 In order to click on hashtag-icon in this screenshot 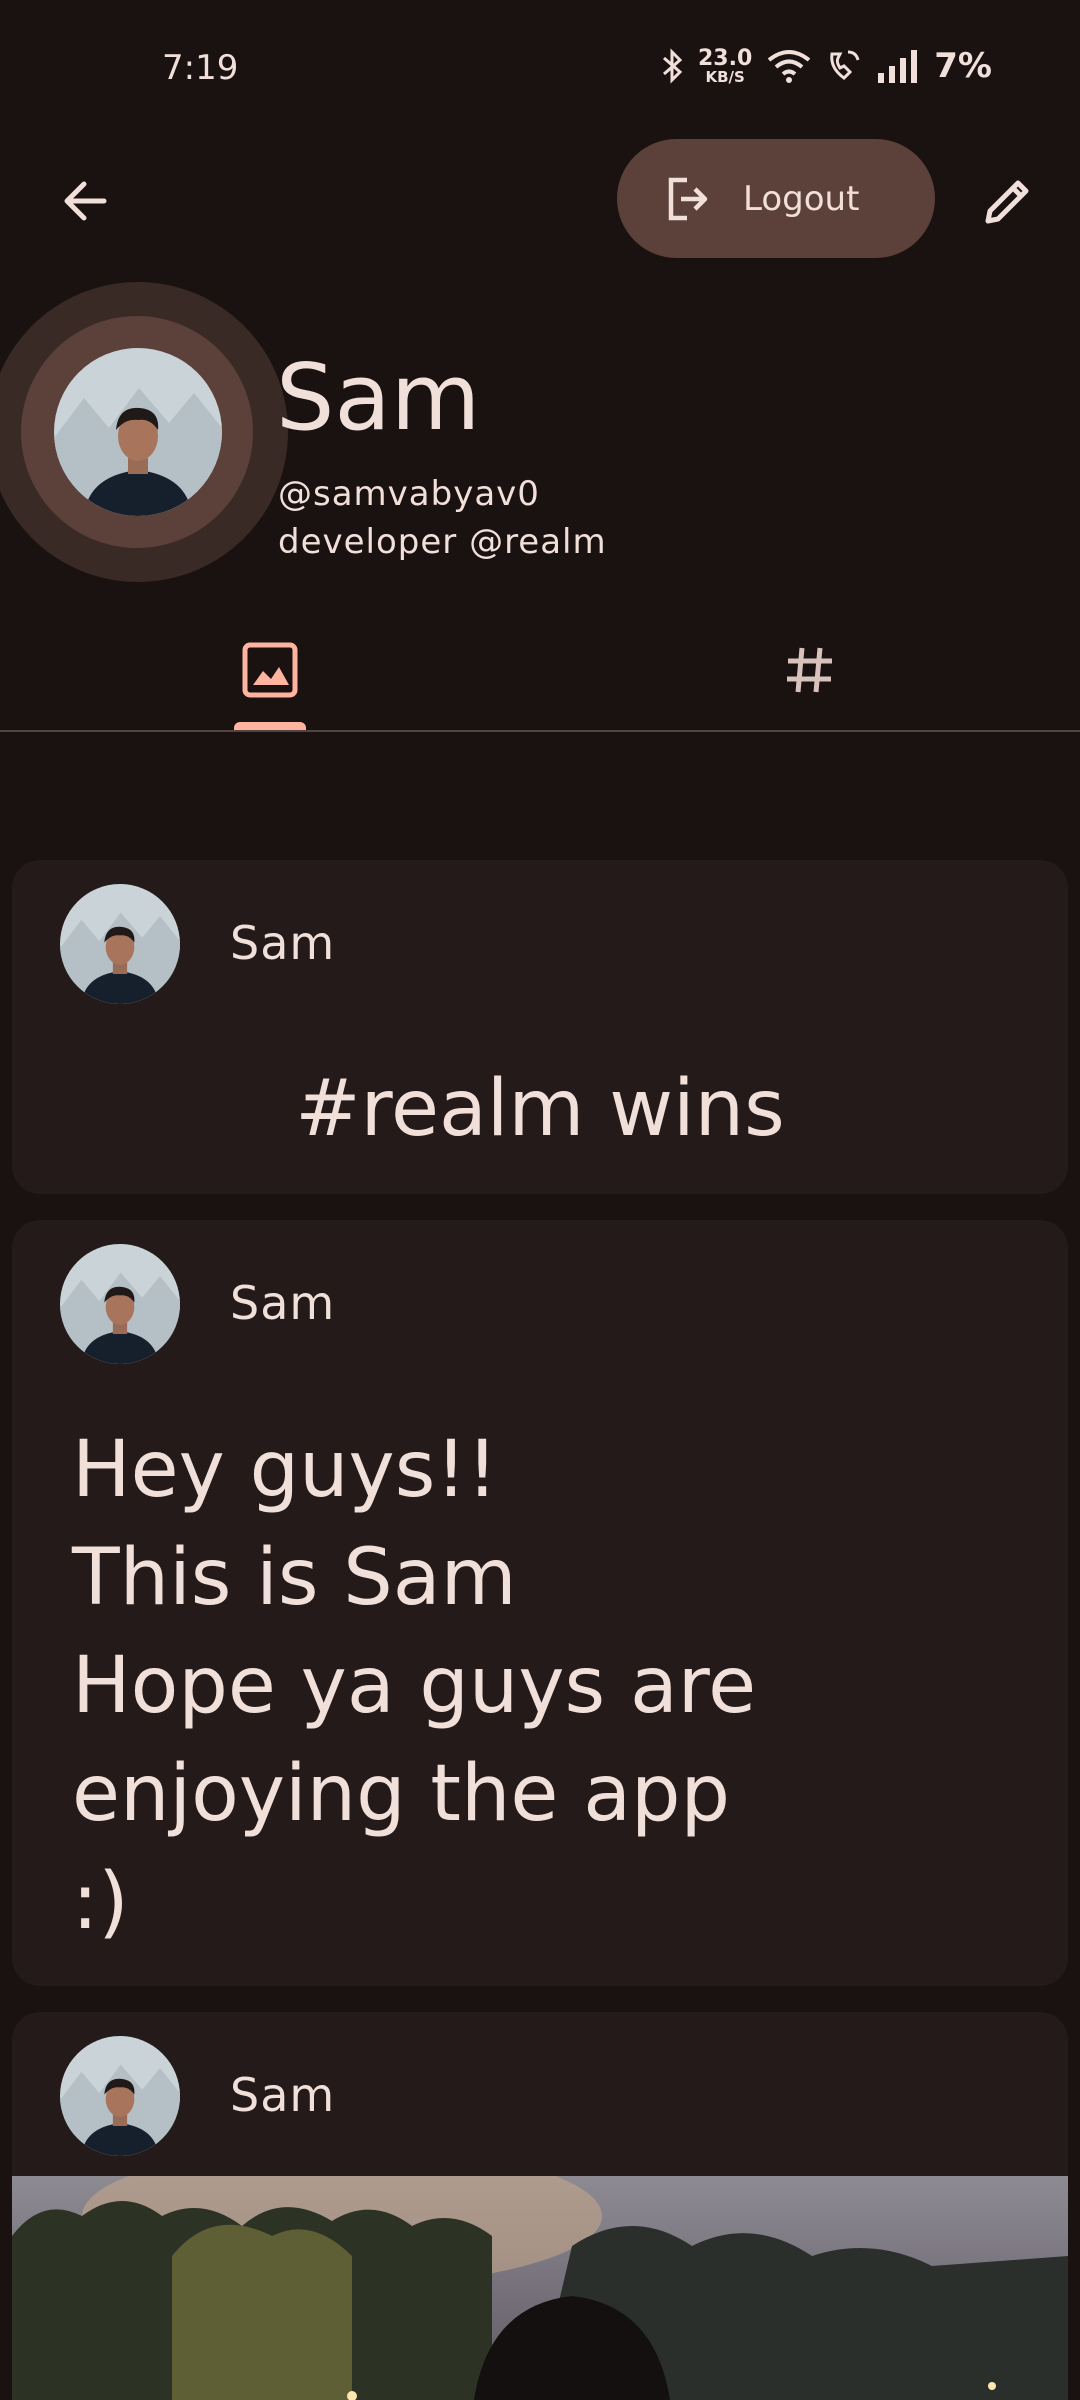, I will do `click(809, 670)`.